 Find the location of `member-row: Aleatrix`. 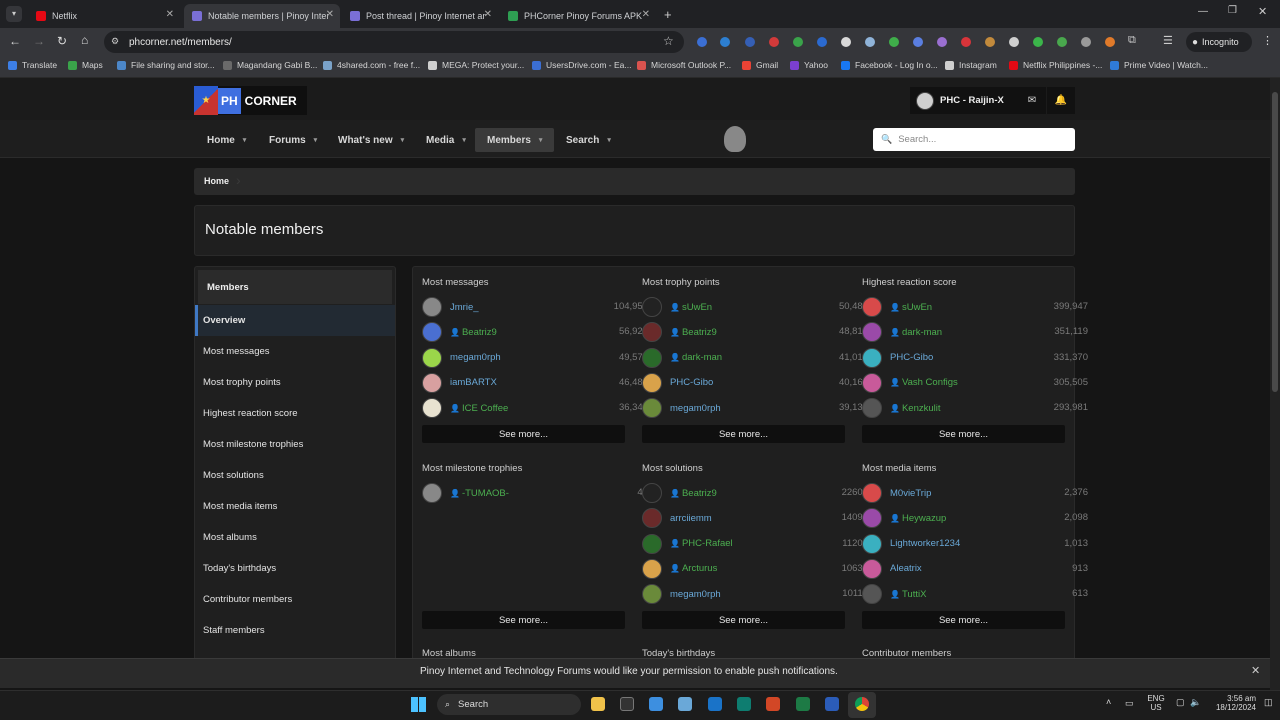

member-row: Aleatrix is located at coordinates (892, 568).